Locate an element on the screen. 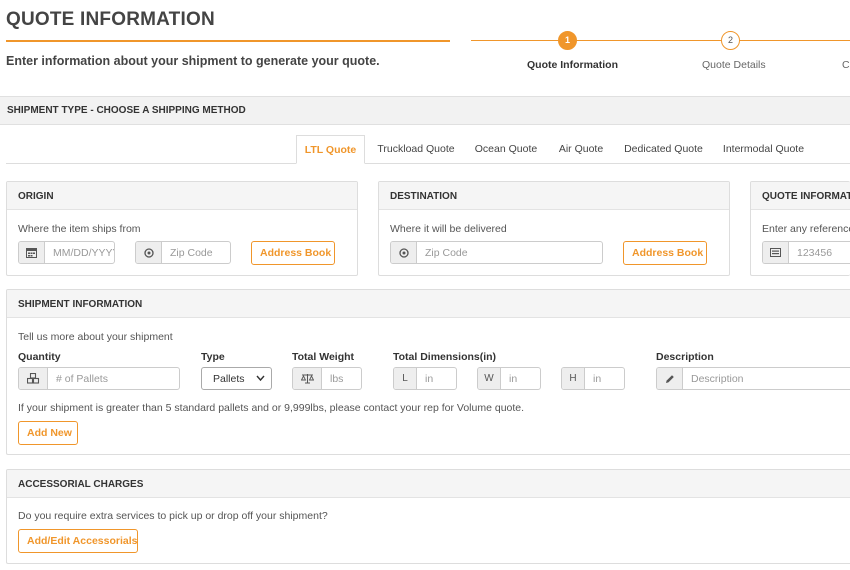 The image size is (850, 570). shipment-info-title: SHIPMENT INFORMATION is located at coordinates (80, 304).